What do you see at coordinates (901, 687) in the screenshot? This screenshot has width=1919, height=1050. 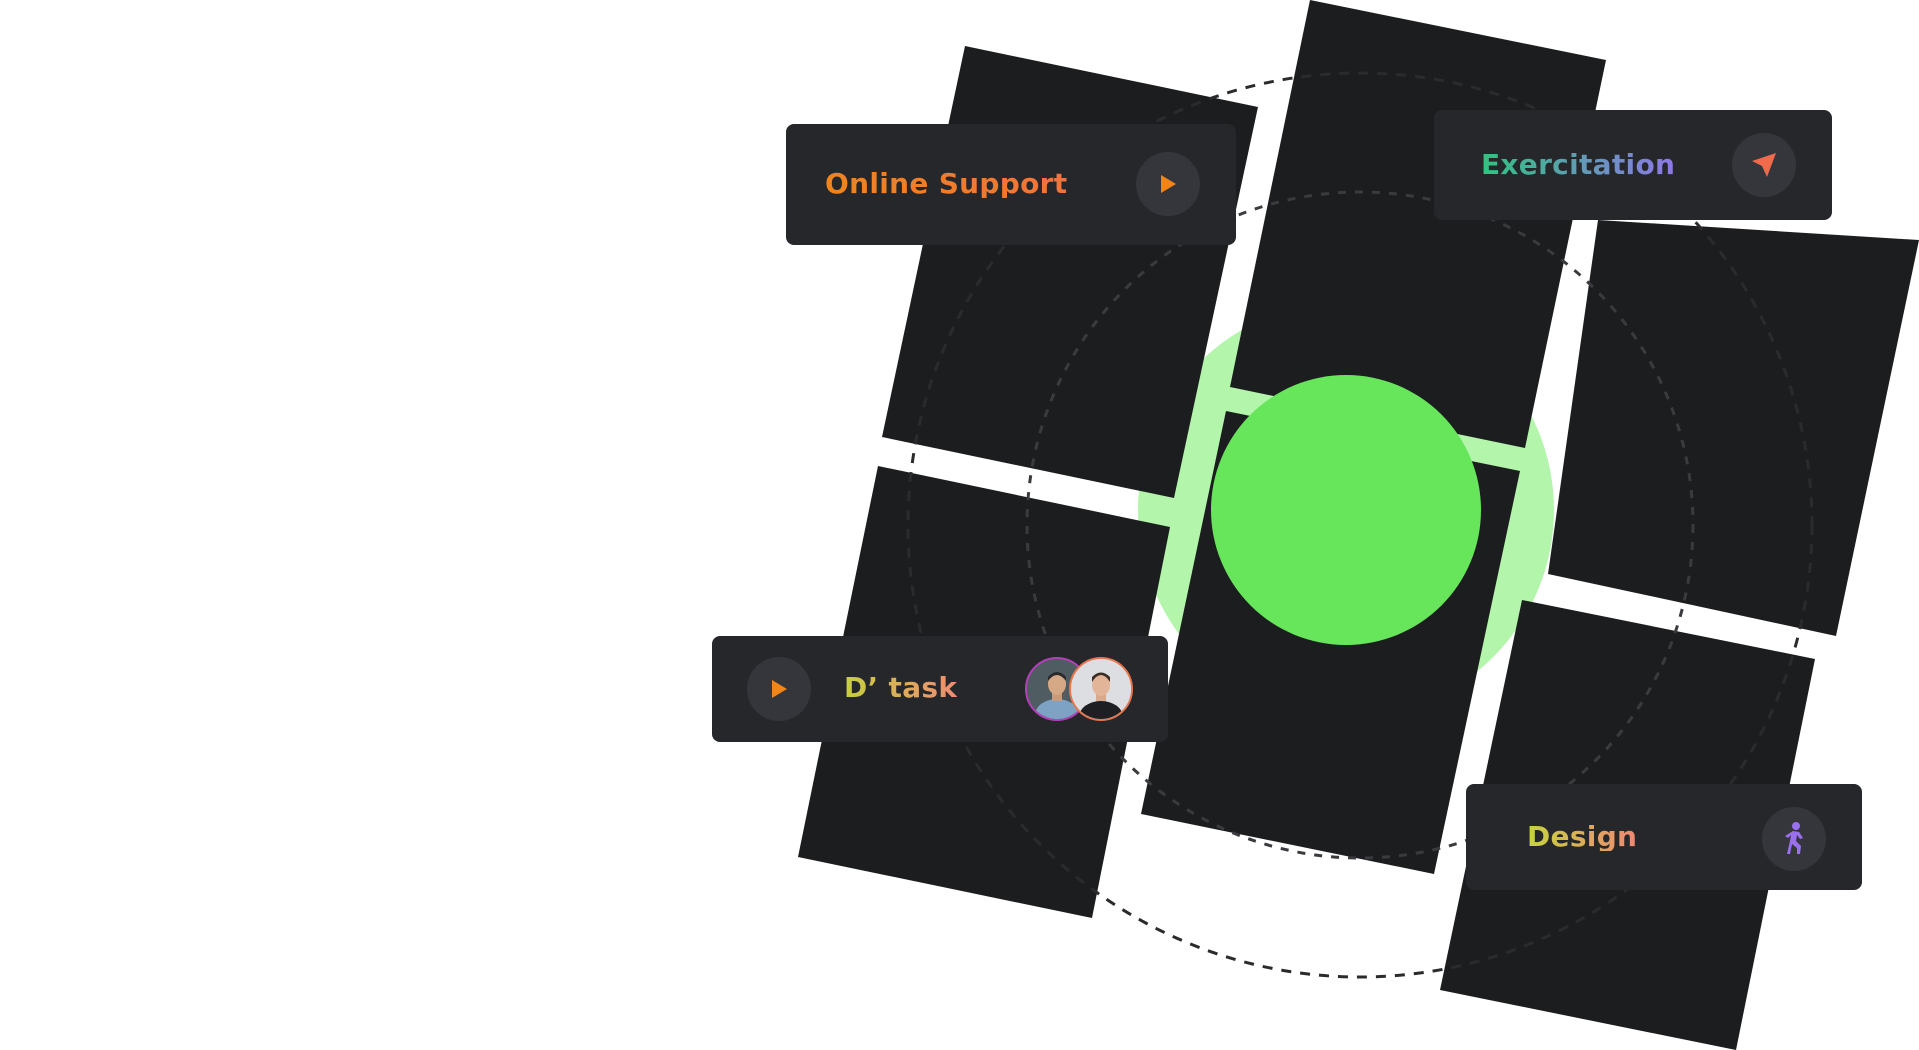 I see `d-task-label: D’ task` at bounding box center [901, 687].